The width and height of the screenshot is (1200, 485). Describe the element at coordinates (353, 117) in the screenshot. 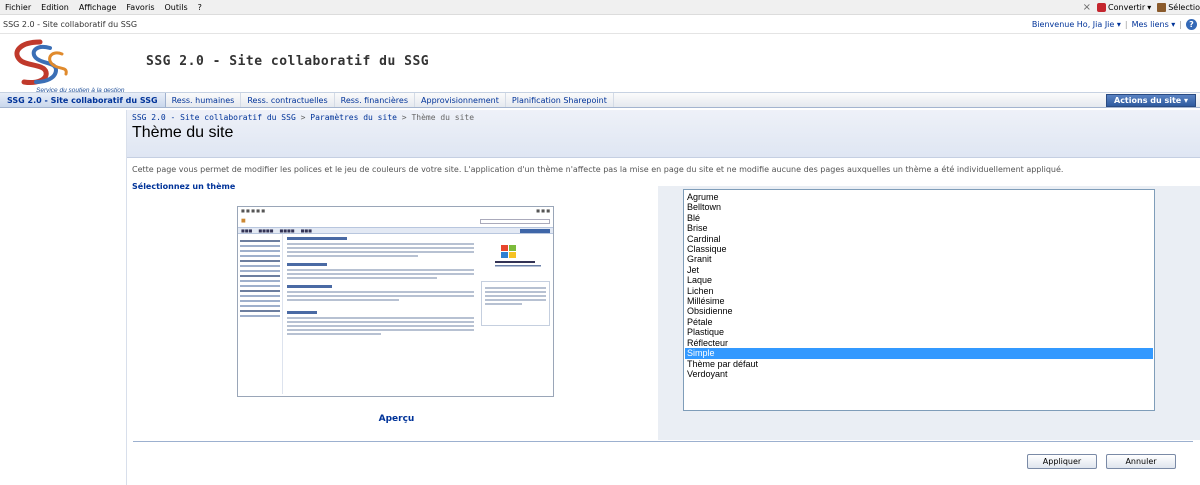

I see `breadcrumb-params-link: Paramètres du site` at that location.